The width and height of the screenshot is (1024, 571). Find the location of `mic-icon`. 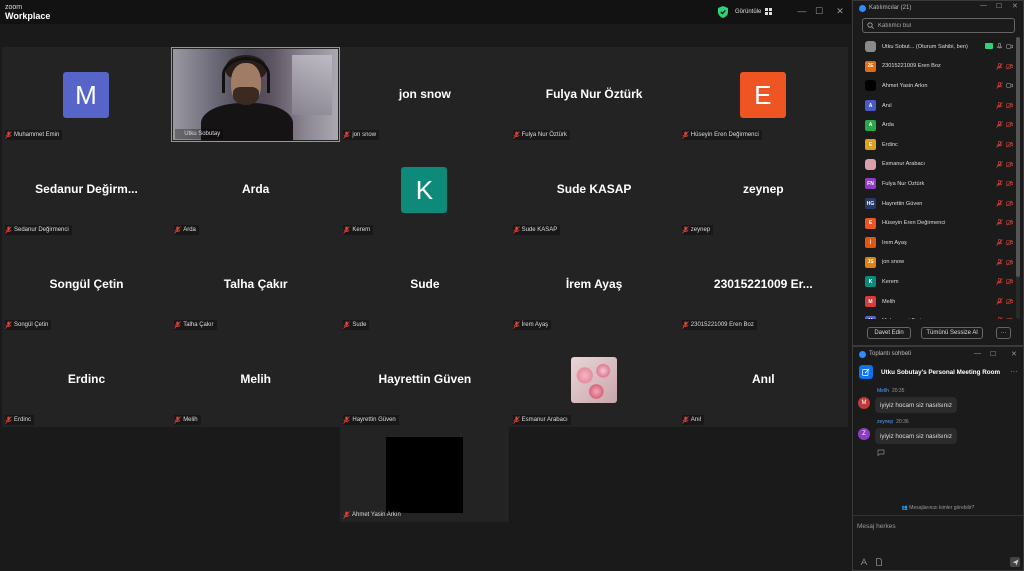

mic-icon is located at coordinates (999, 46).